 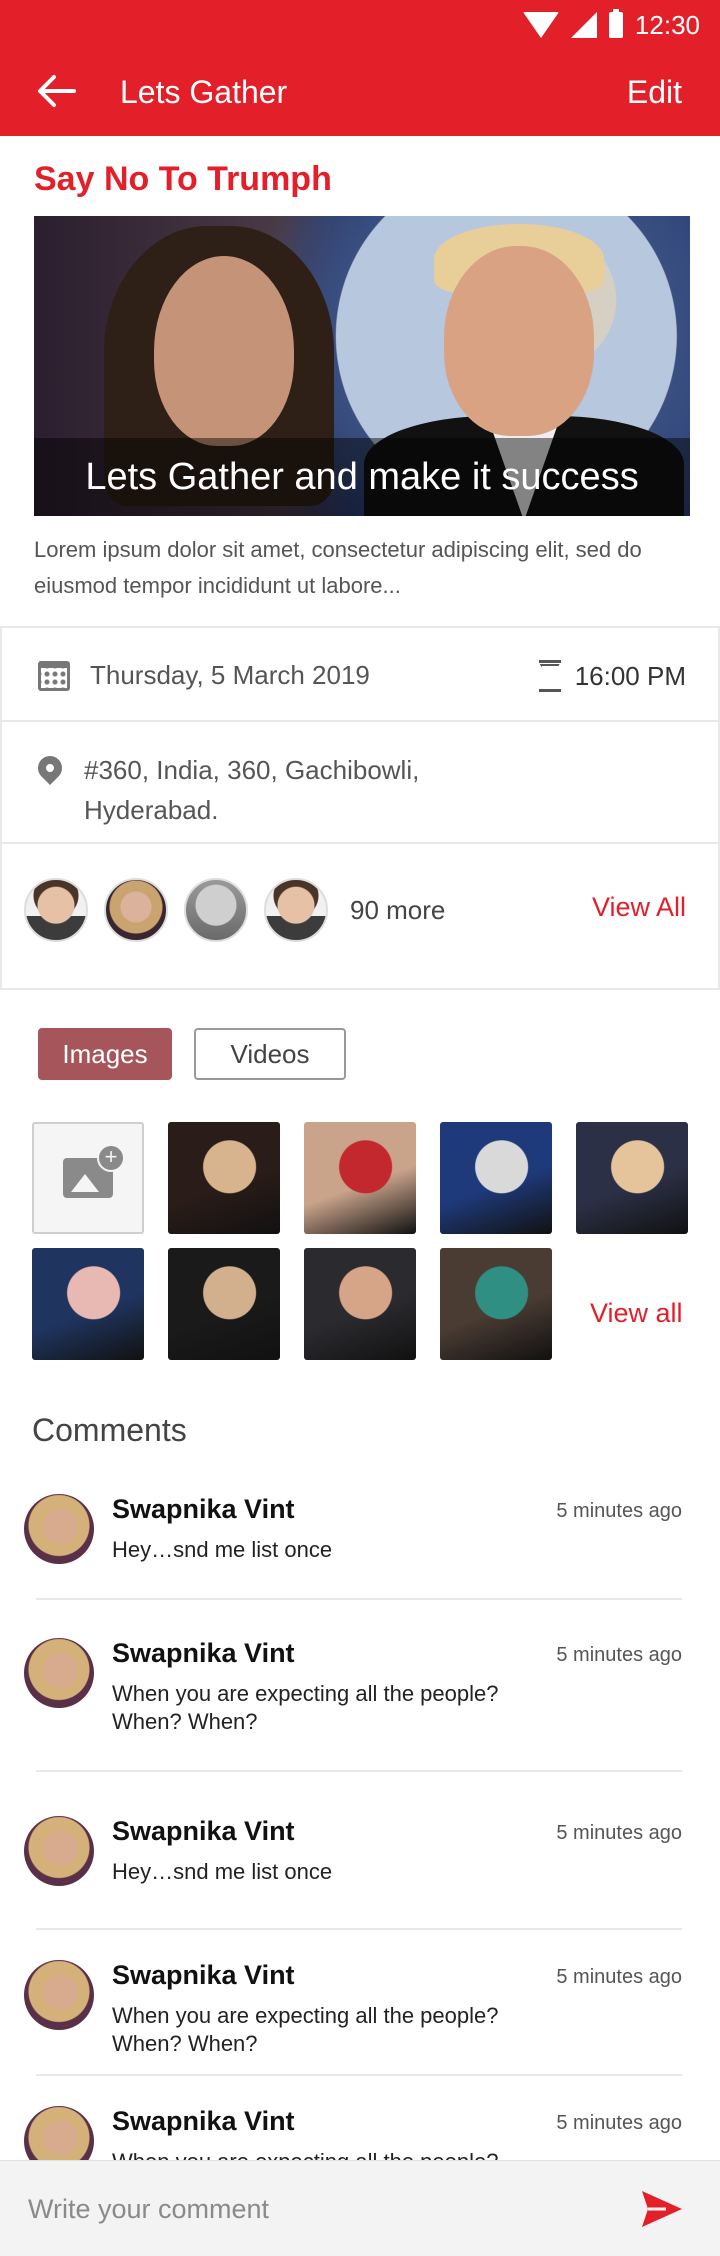 What do you see at coordinates (362, 366) in the screenshot?
I see `event-banner: Lets Gather and make it success` at bounding box center [362, 366].